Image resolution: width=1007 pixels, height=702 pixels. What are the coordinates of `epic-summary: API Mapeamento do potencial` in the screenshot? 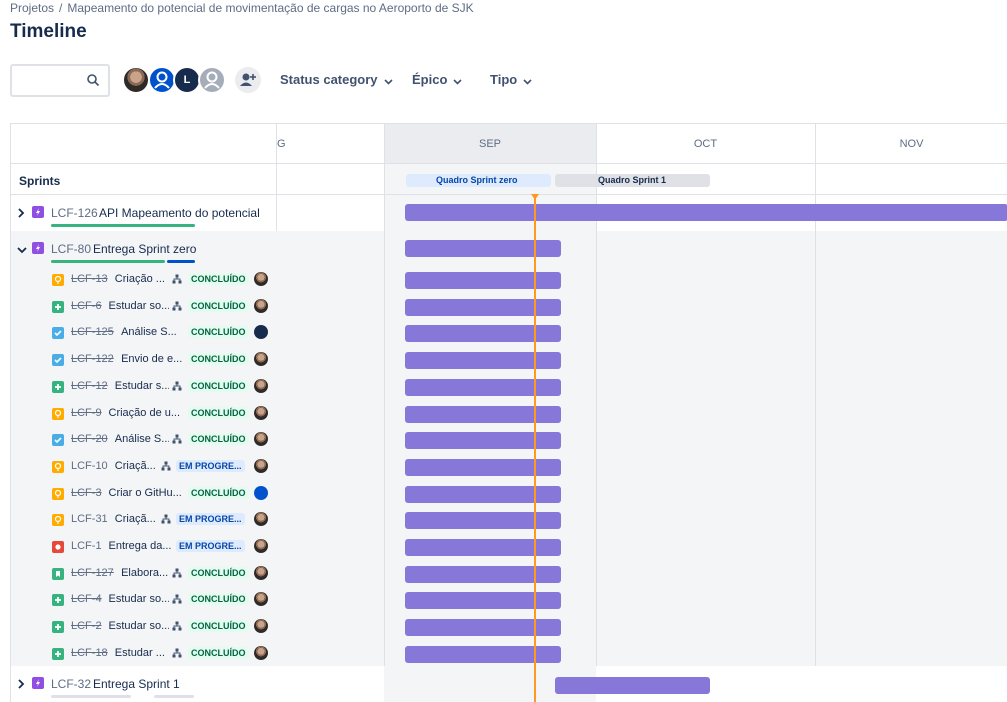 It's located at (187, 213).